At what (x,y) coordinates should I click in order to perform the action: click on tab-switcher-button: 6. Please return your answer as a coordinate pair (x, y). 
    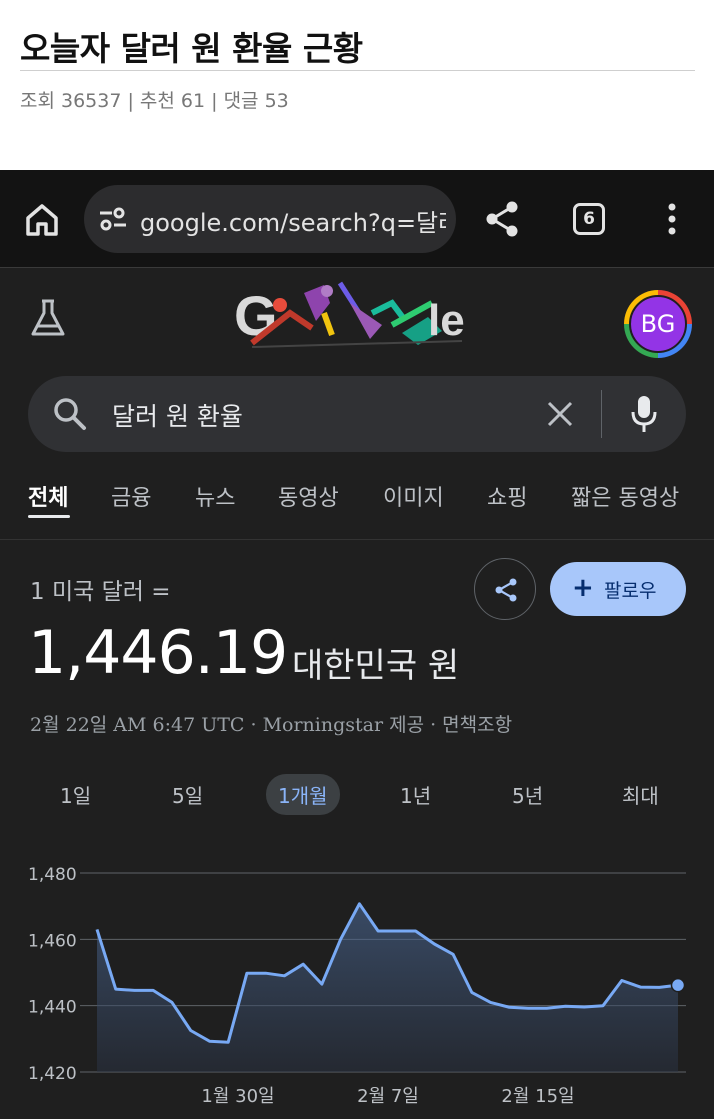
    Looking at the image, I should click on (589, 219).